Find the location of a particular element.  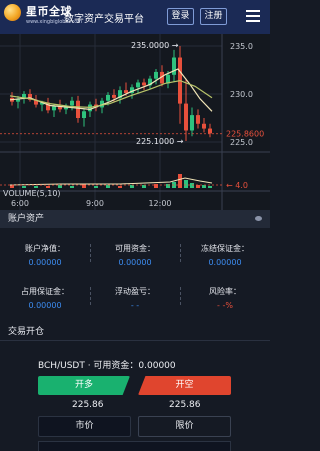

y-axis-label: 235.0 is located at coordinates (241, 46).